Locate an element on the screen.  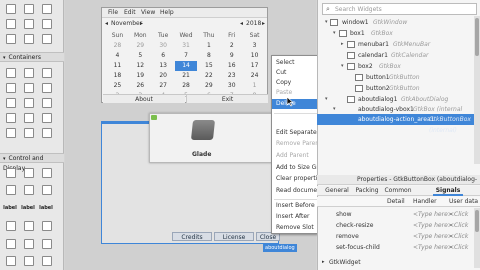
day-cell: 17 is located at coordinates (254, 66).